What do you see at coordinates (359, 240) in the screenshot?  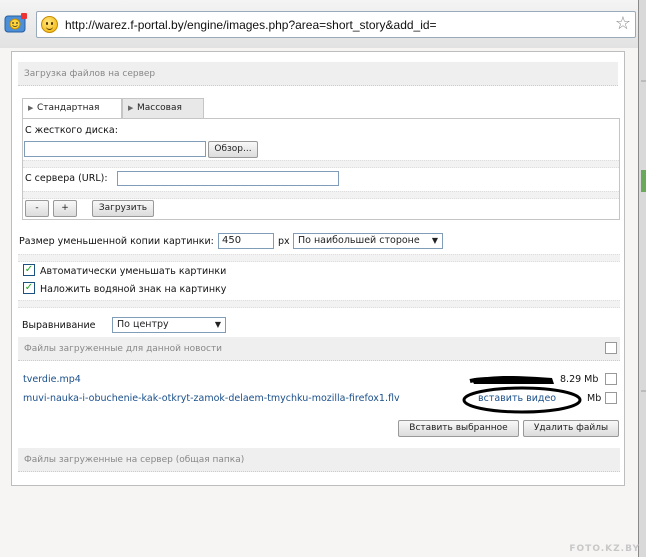 I see `thumb-side-value: По наибольшей стороне` at bounding box center [359, 240].